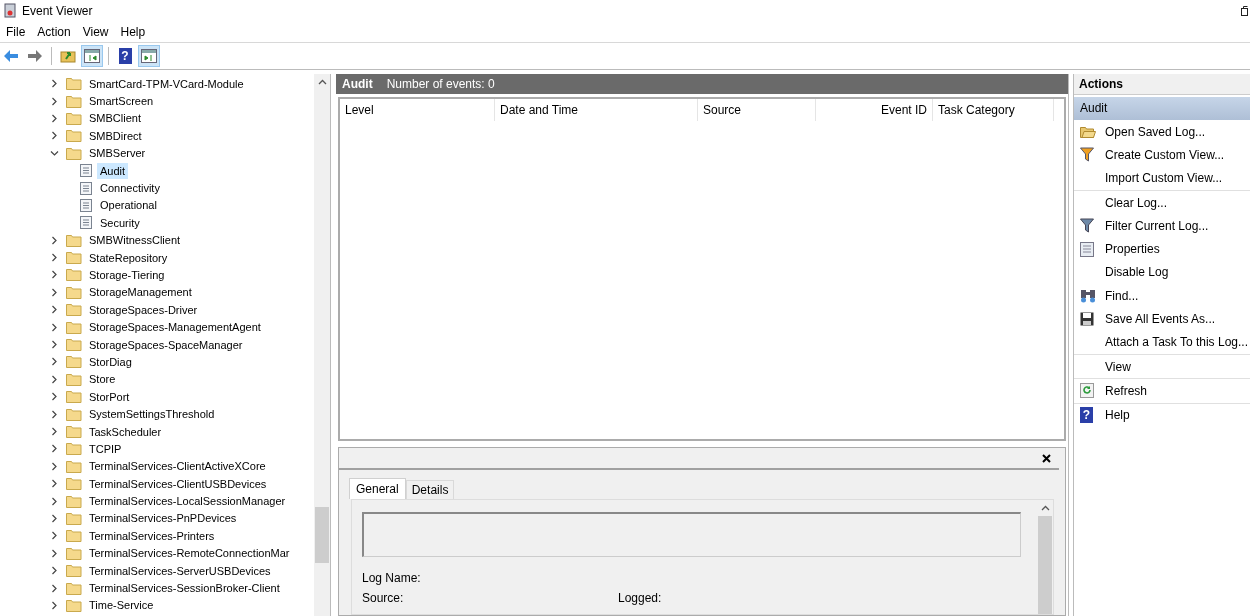 Image resolution: width=1250 pixels, height=616 pixels. I want to click on column-header: Event ID, so click(874, 110).